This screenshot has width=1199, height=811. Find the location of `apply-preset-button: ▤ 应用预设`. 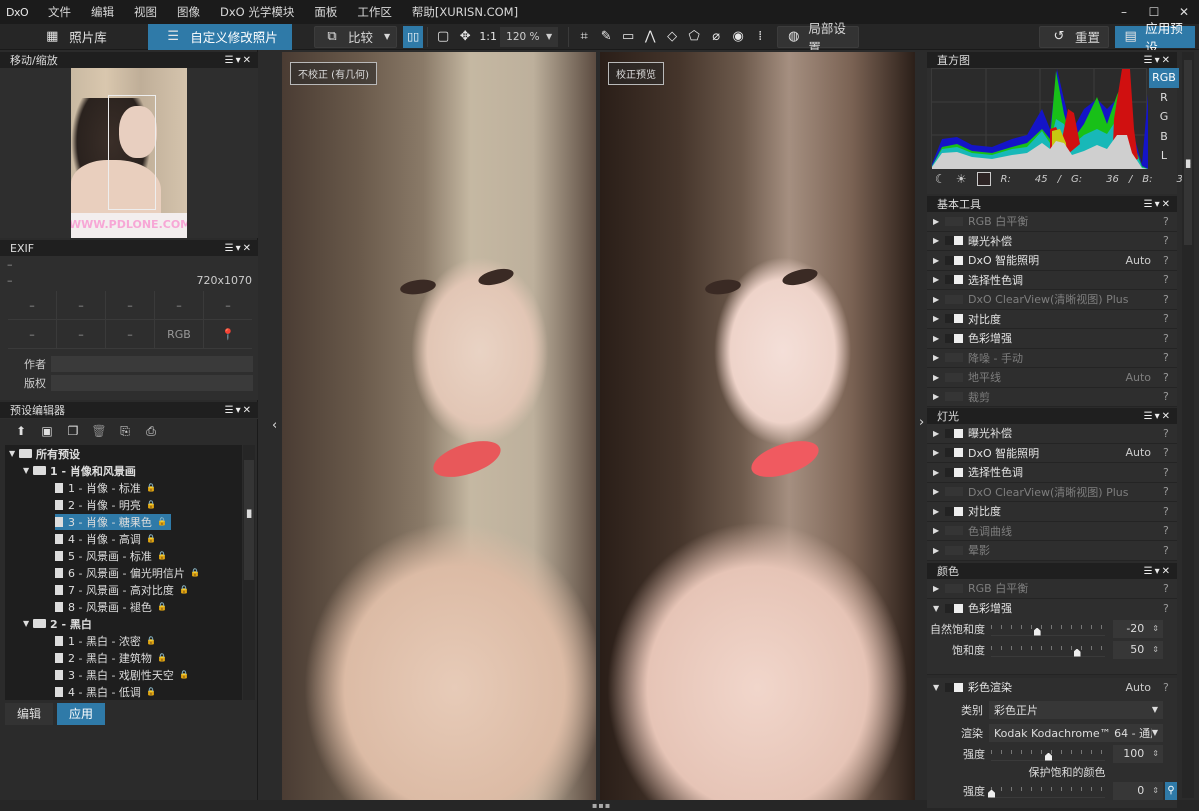

apply-preset-button: ▤ 应用预设 is located at coordinates (1155, 38).